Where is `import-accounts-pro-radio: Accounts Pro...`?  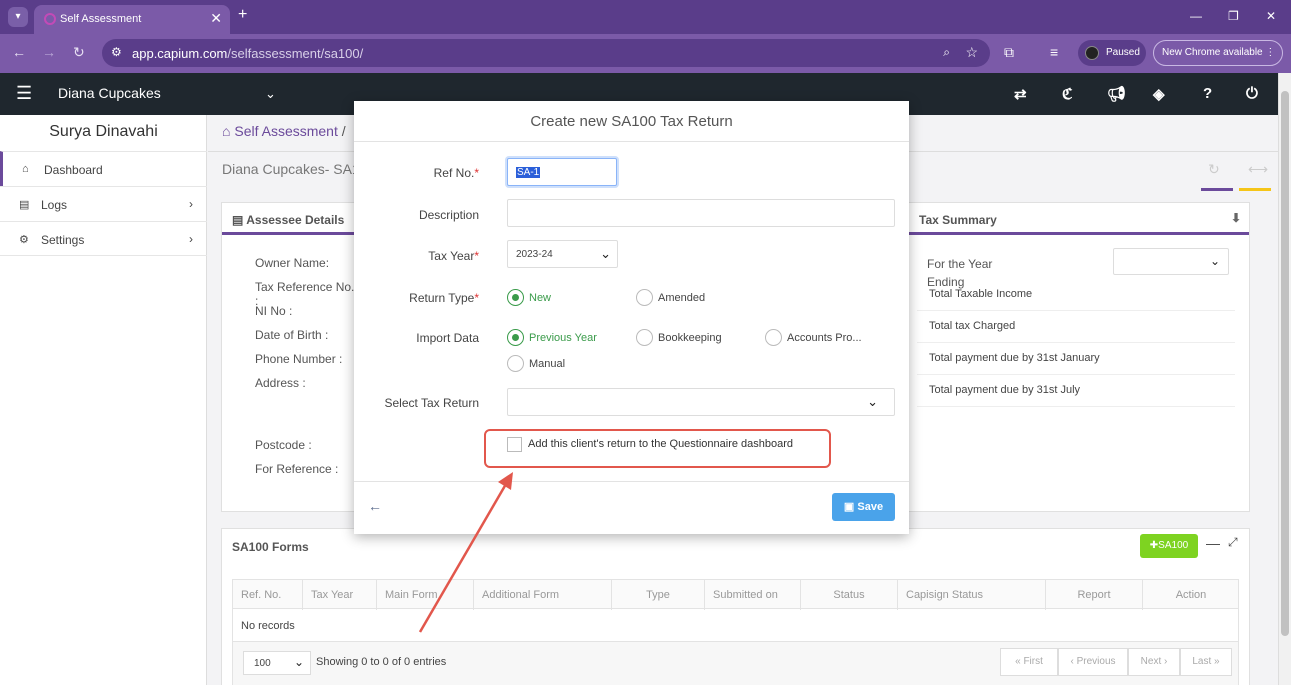 import-accounts-pro-radio: Accounts Pro... is located at coordinates (813, 337).